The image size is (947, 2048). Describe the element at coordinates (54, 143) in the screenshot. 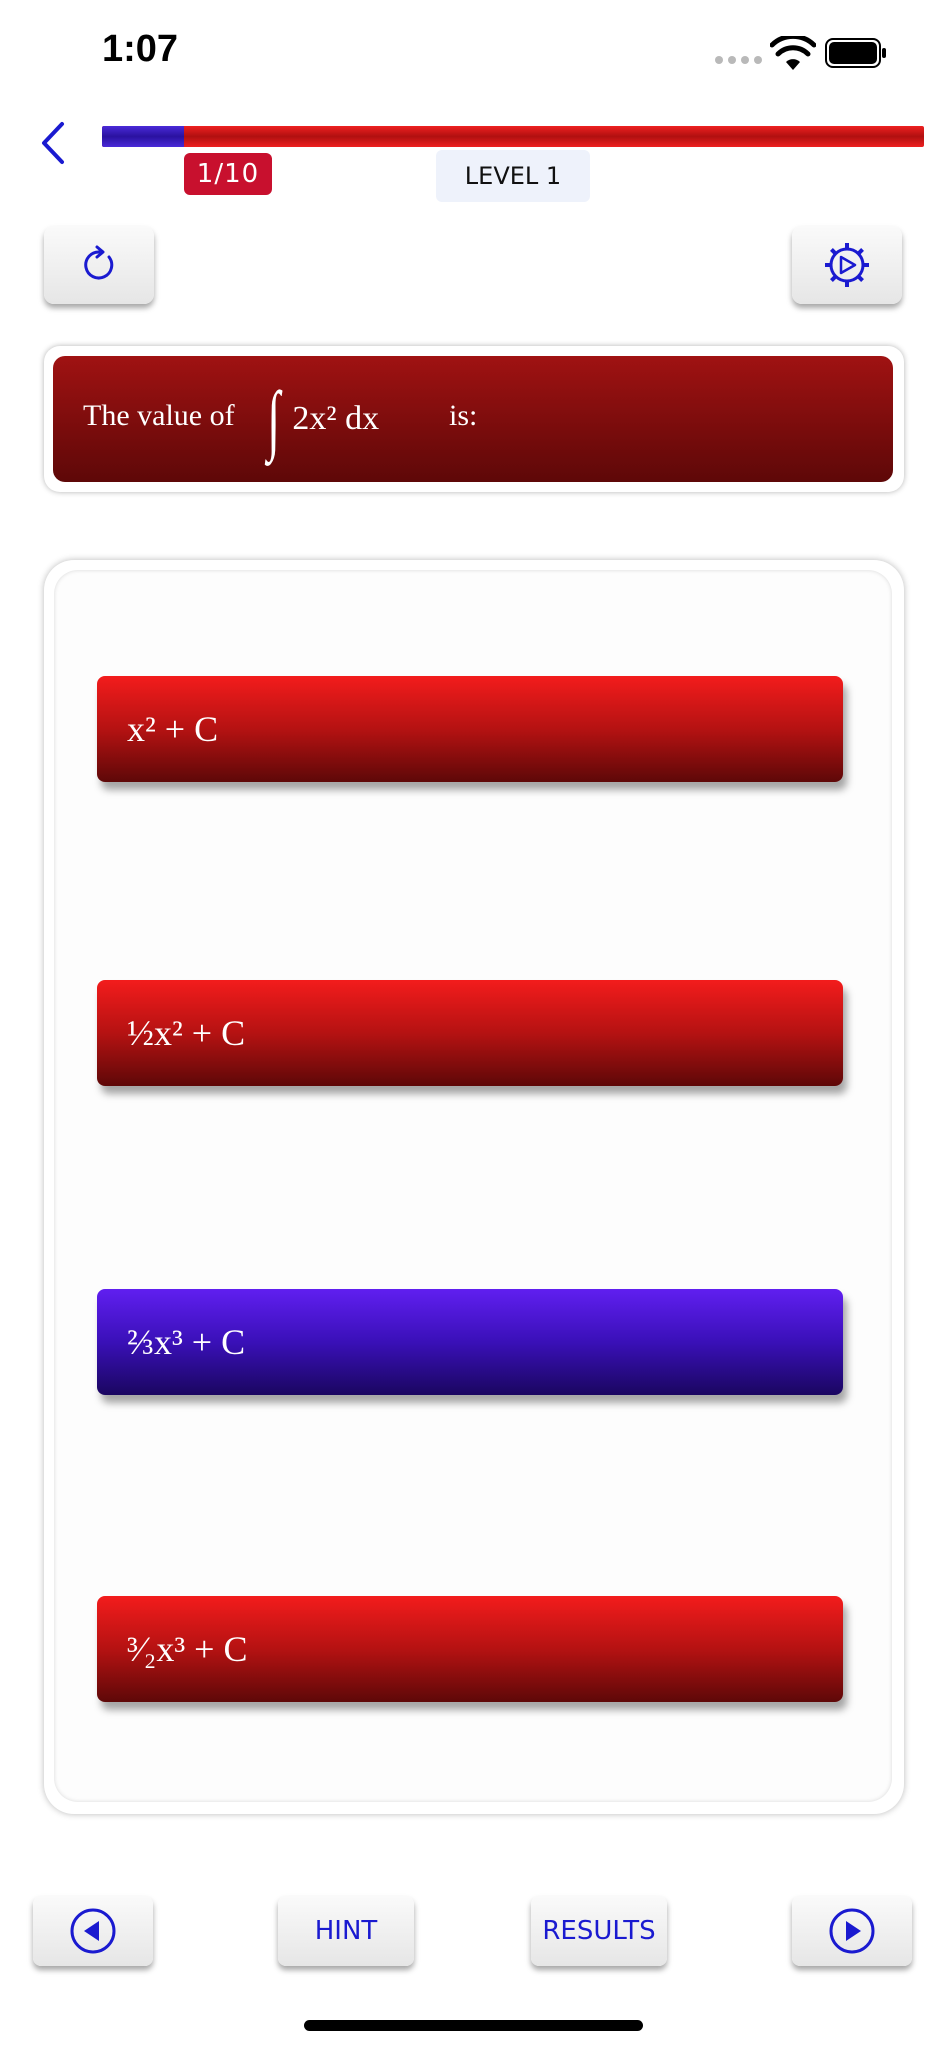

I see `back-chevron-icon` at that location.